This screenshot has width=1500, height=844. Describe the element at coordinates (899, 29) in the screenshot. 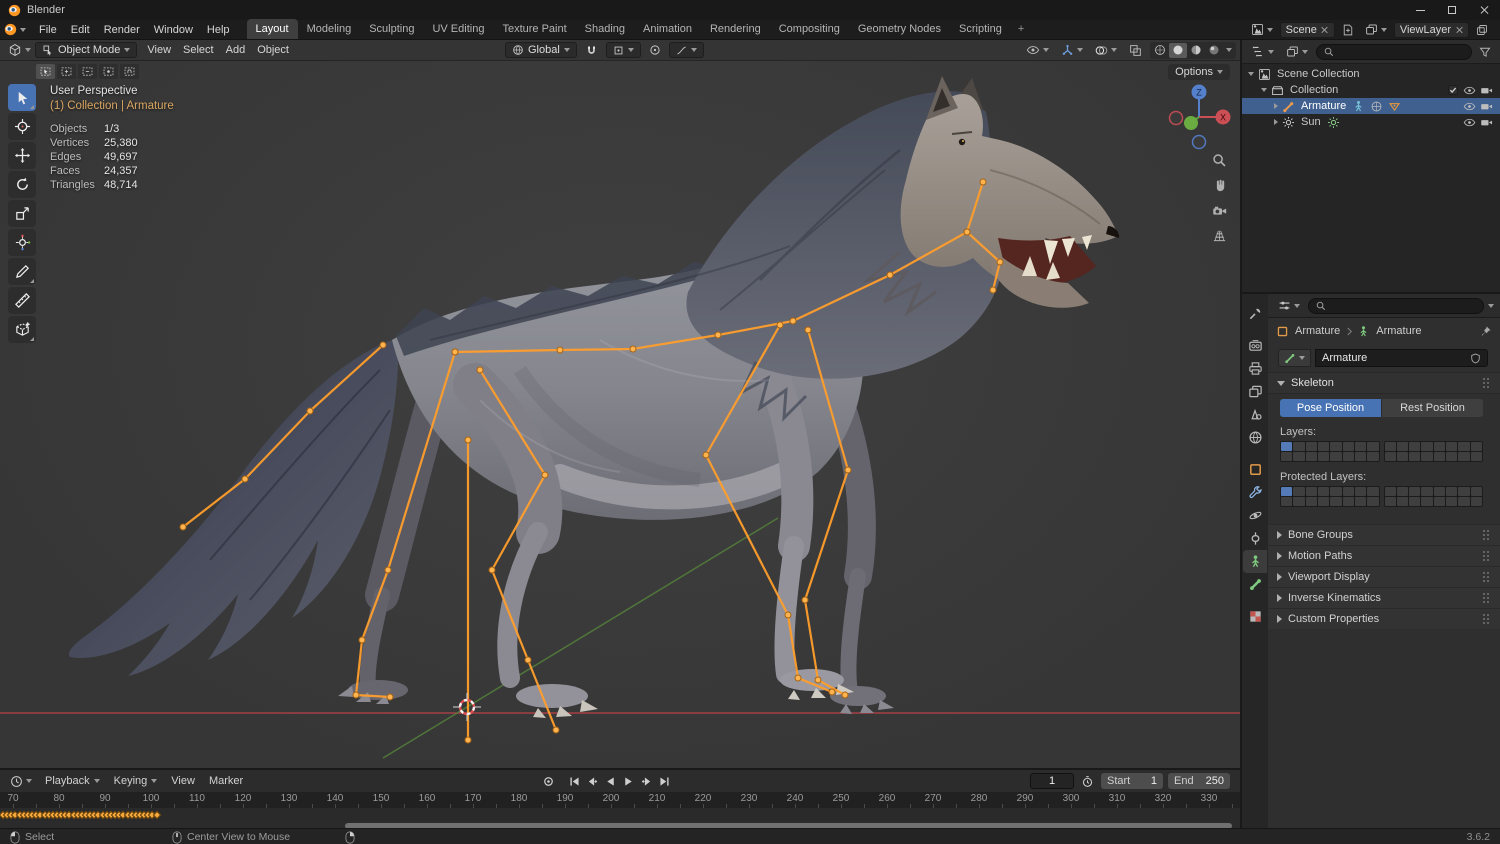

I see `workspace-tab-geometry-nodes: Geometry Nodes` at that location.